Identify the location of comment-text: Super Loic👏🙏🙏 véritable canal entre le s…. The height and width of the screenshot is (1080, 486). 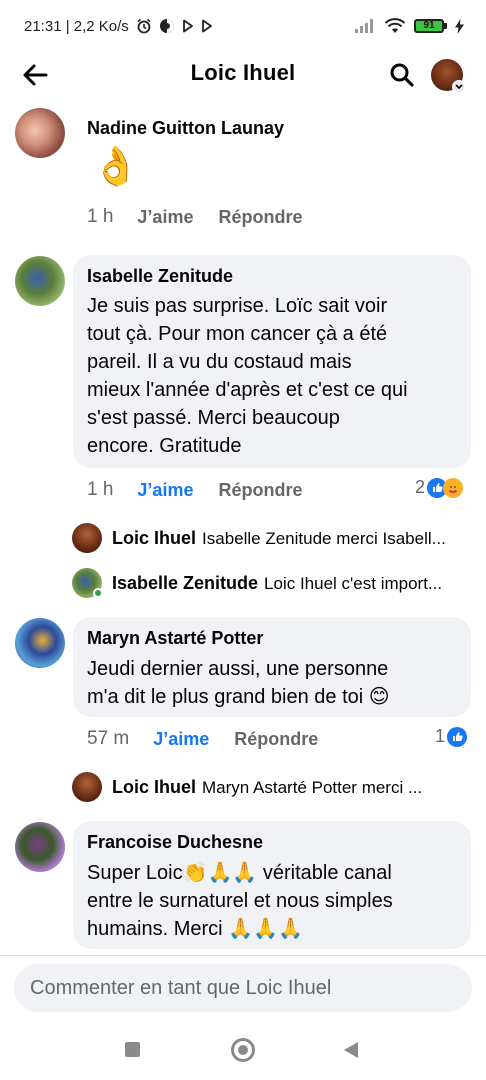
(240, 901).